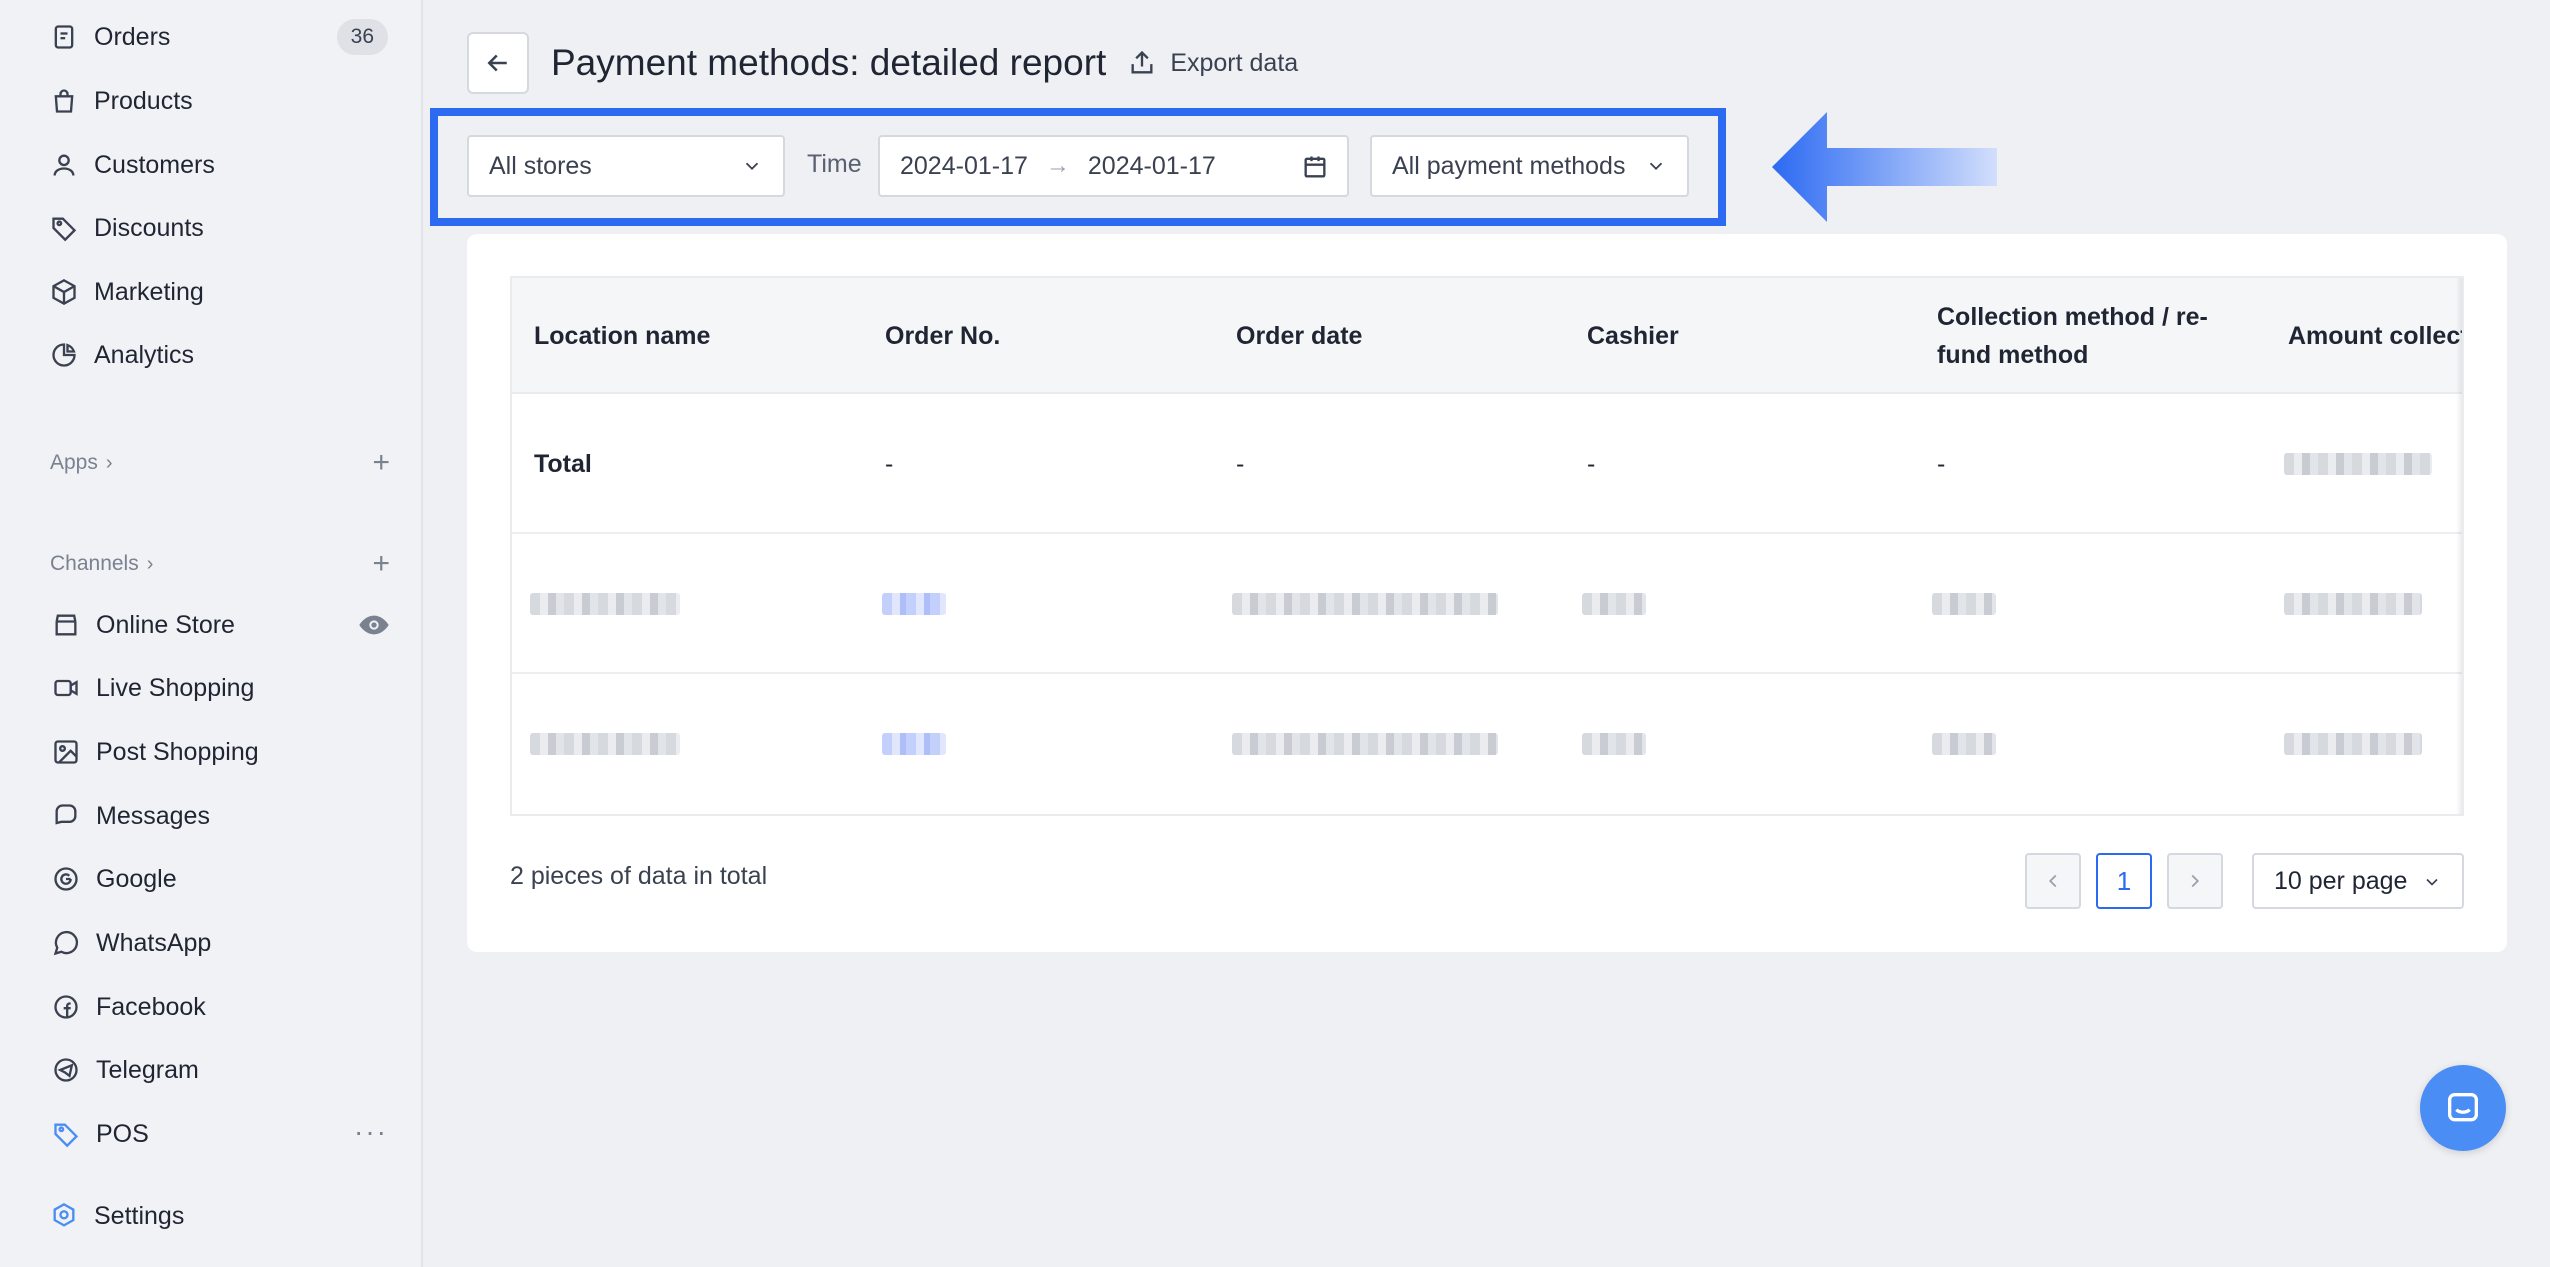  I want to click on apps-section-header: Apps › +, so click(220, 463).